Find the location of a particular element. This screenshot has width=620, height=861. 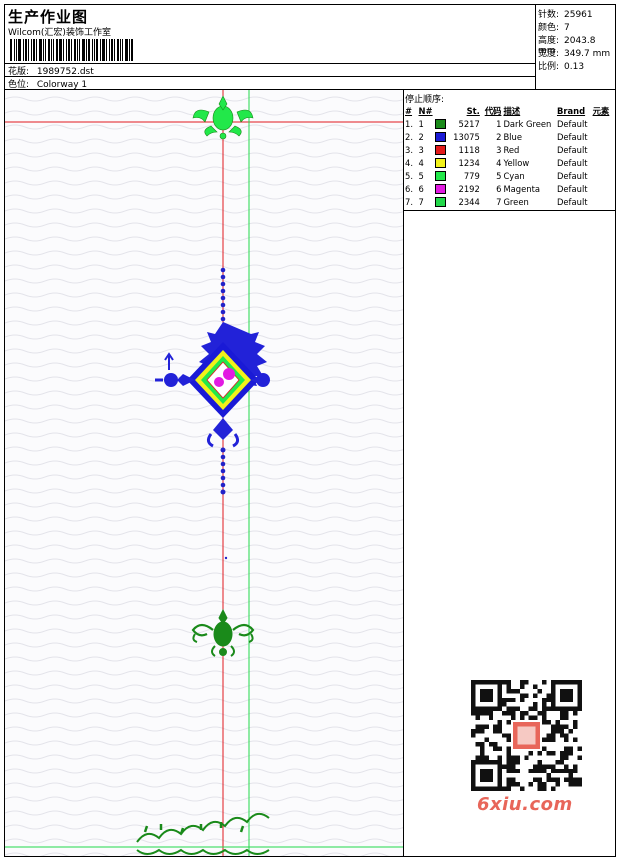

design-scale-label: 比例: is located at coordinates (549, 67).